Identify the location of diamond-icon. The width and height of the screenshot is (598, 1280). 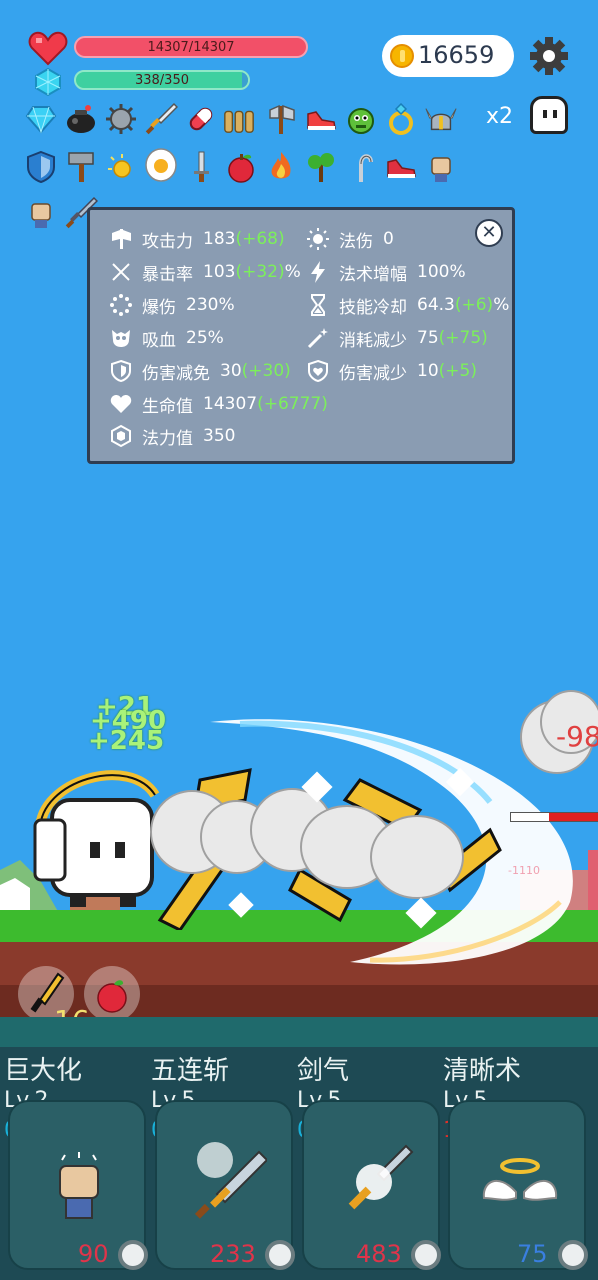
(41, 119).